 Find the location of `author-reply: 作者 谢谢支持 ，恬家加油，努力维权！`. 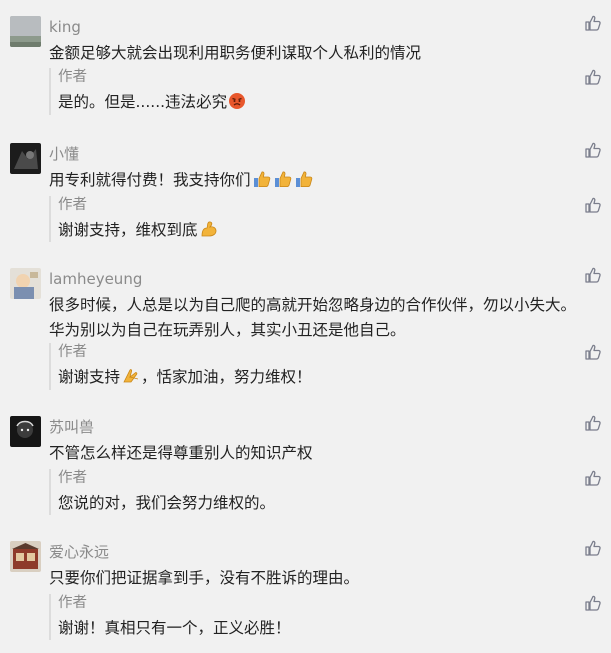

author-reply: 作者 谢谢支持 ，恬家加油，努力维权！ is located at coordinates (316, 366).